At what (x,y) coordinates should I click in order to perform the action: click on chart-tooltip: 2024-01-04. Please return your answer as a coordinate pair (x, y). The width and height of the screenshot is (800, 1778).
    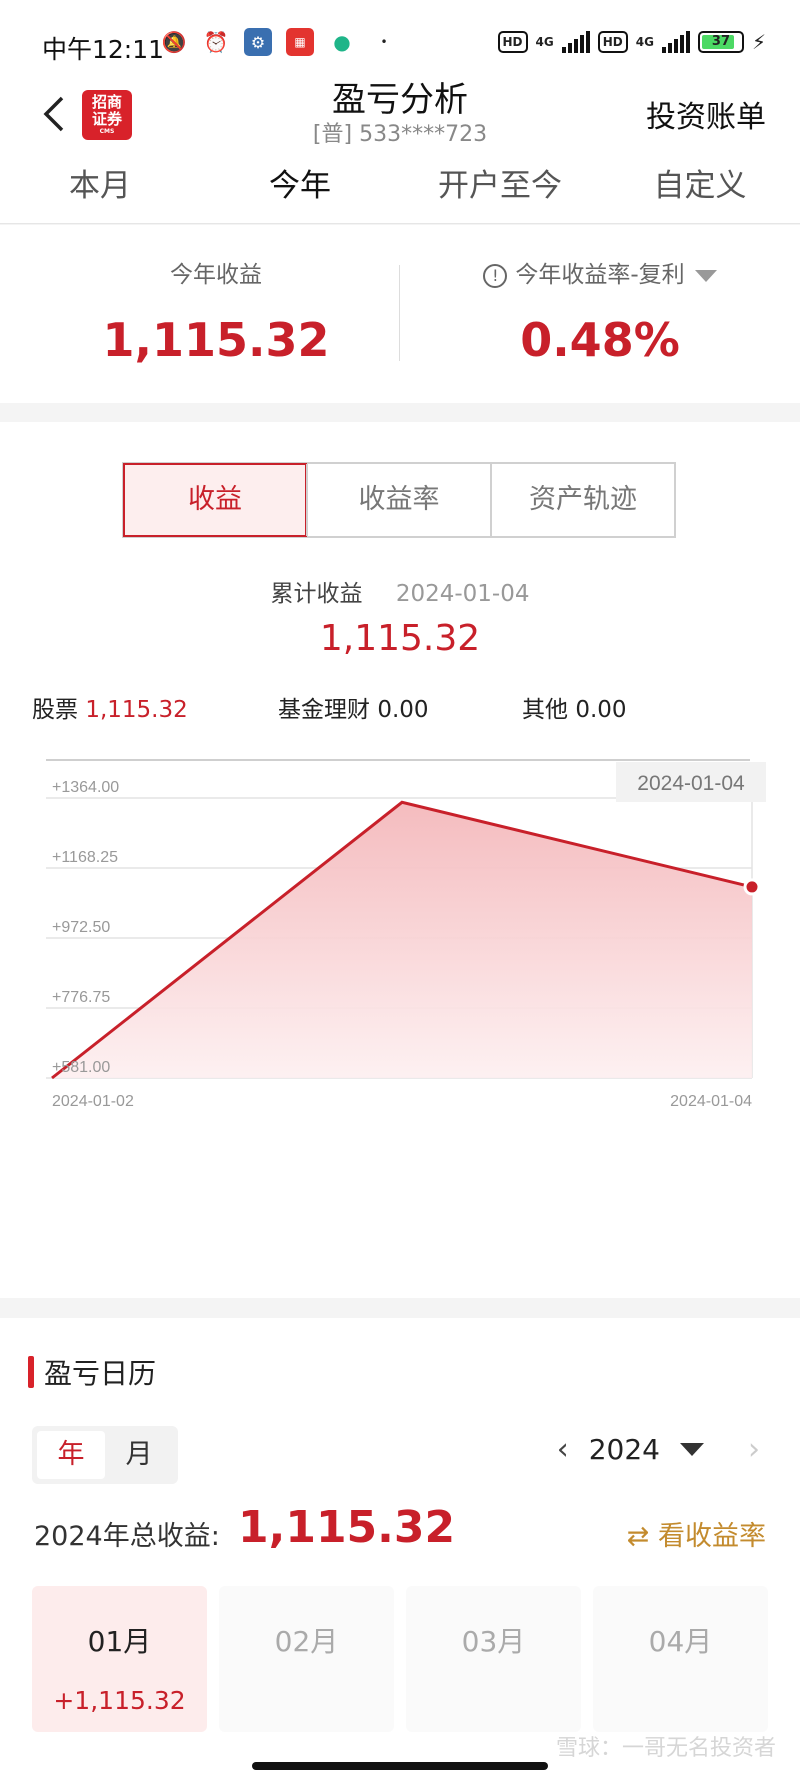
    Looking at the image, I should click on (691, 782).